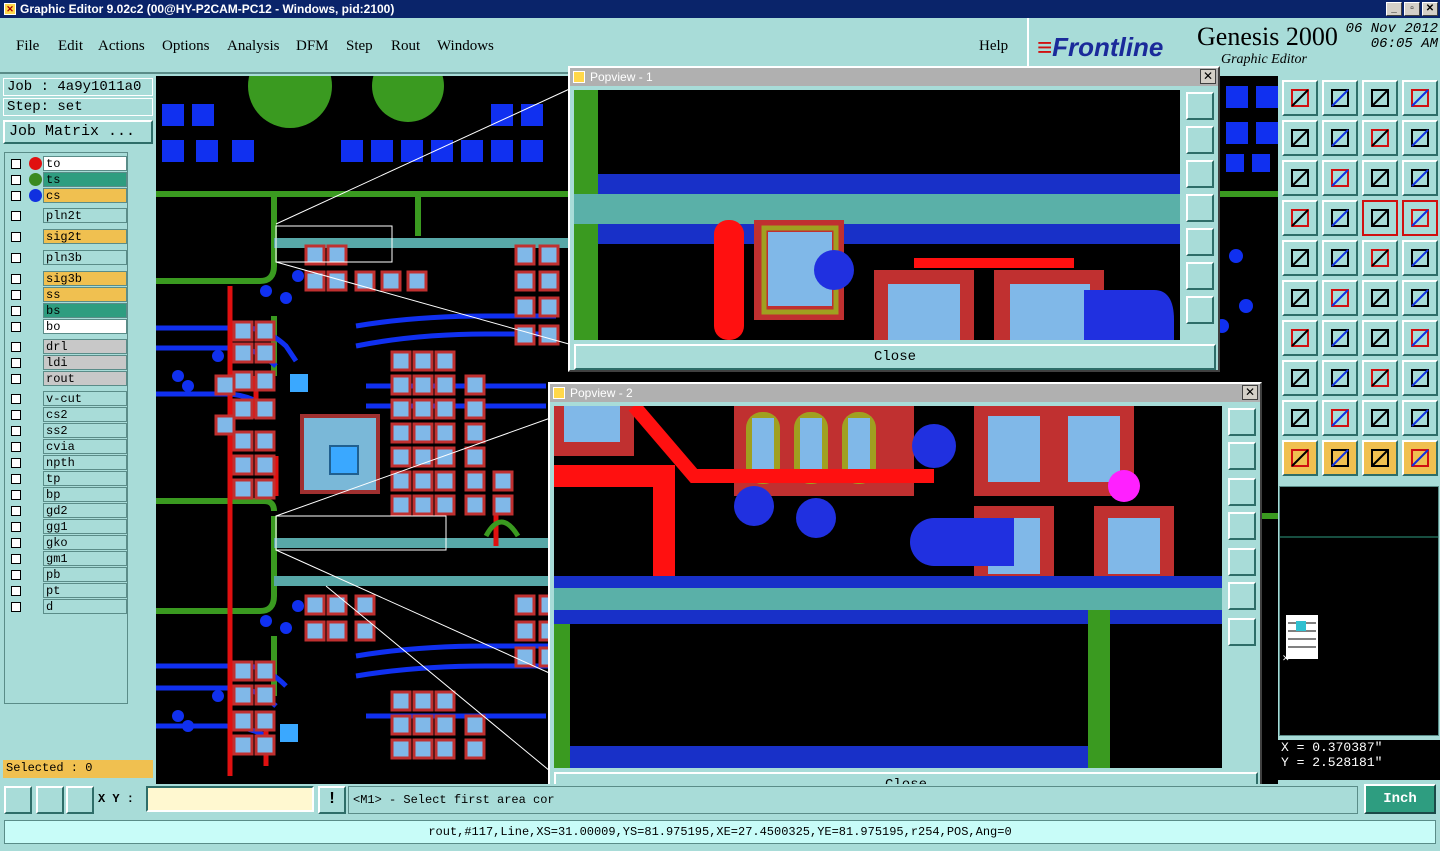  I want to click on layer-row: pln2t, so click(68, 215).